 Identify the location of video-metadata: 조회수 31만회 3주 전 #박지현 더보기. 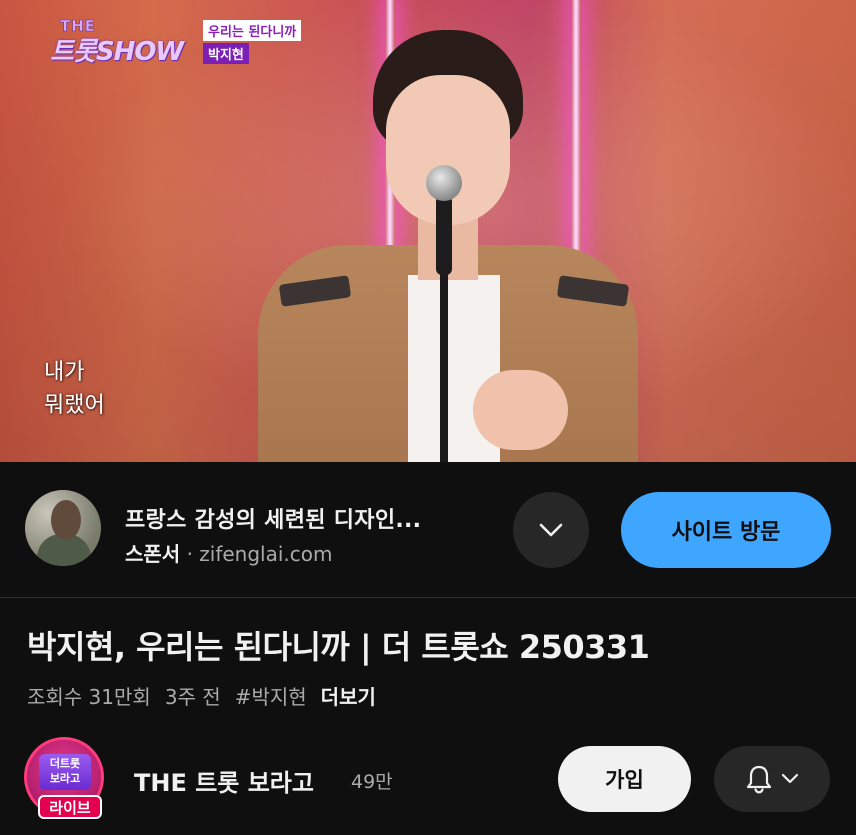
(201, 695).